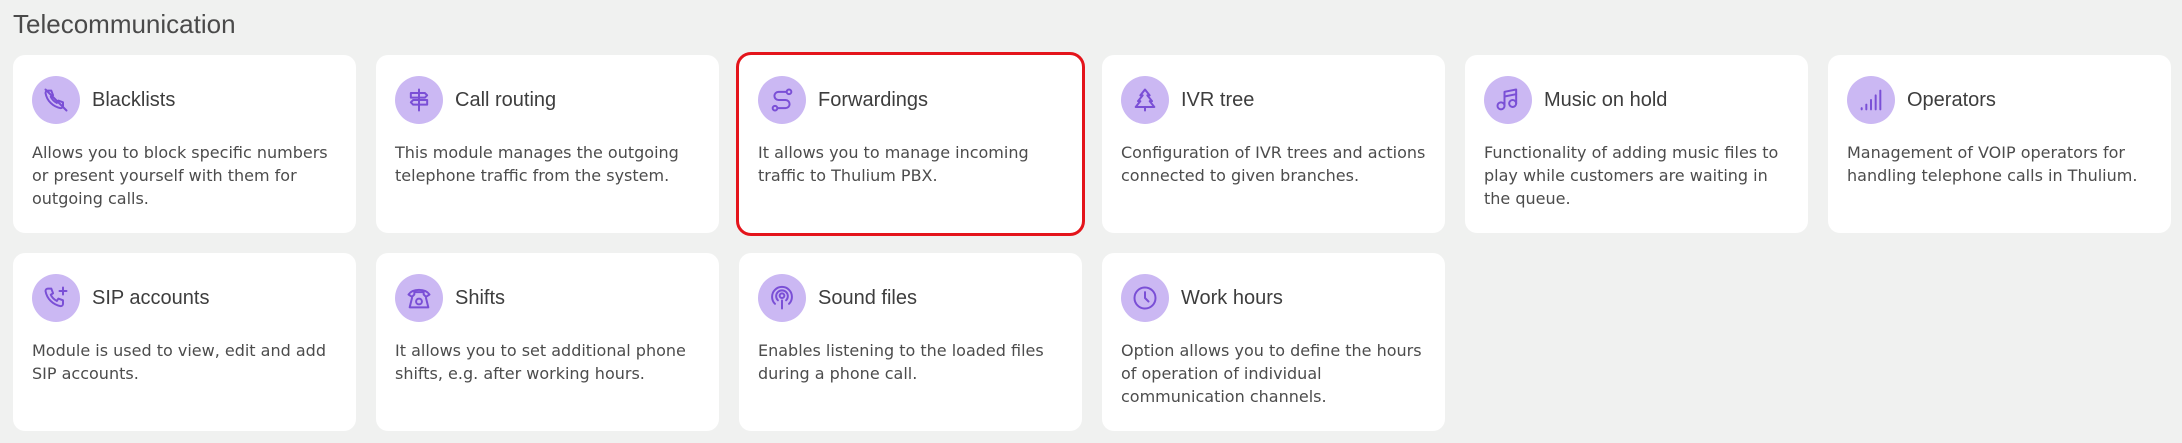 The width and height of the screenshot is (2182, 443). I want to click on podcast-icon, so click(782, 298).